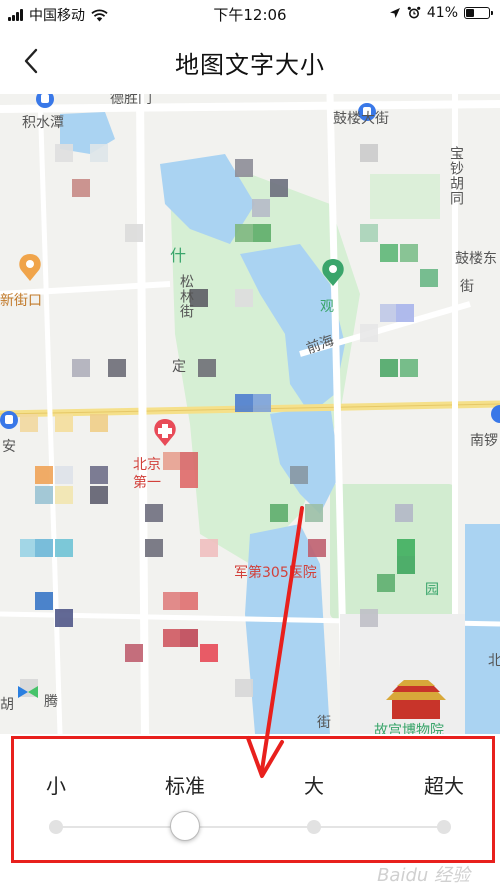 The height and width of the screenshot is (889, 500). I want to click on nav-bar: 地图文字大小, so click(250, 61).